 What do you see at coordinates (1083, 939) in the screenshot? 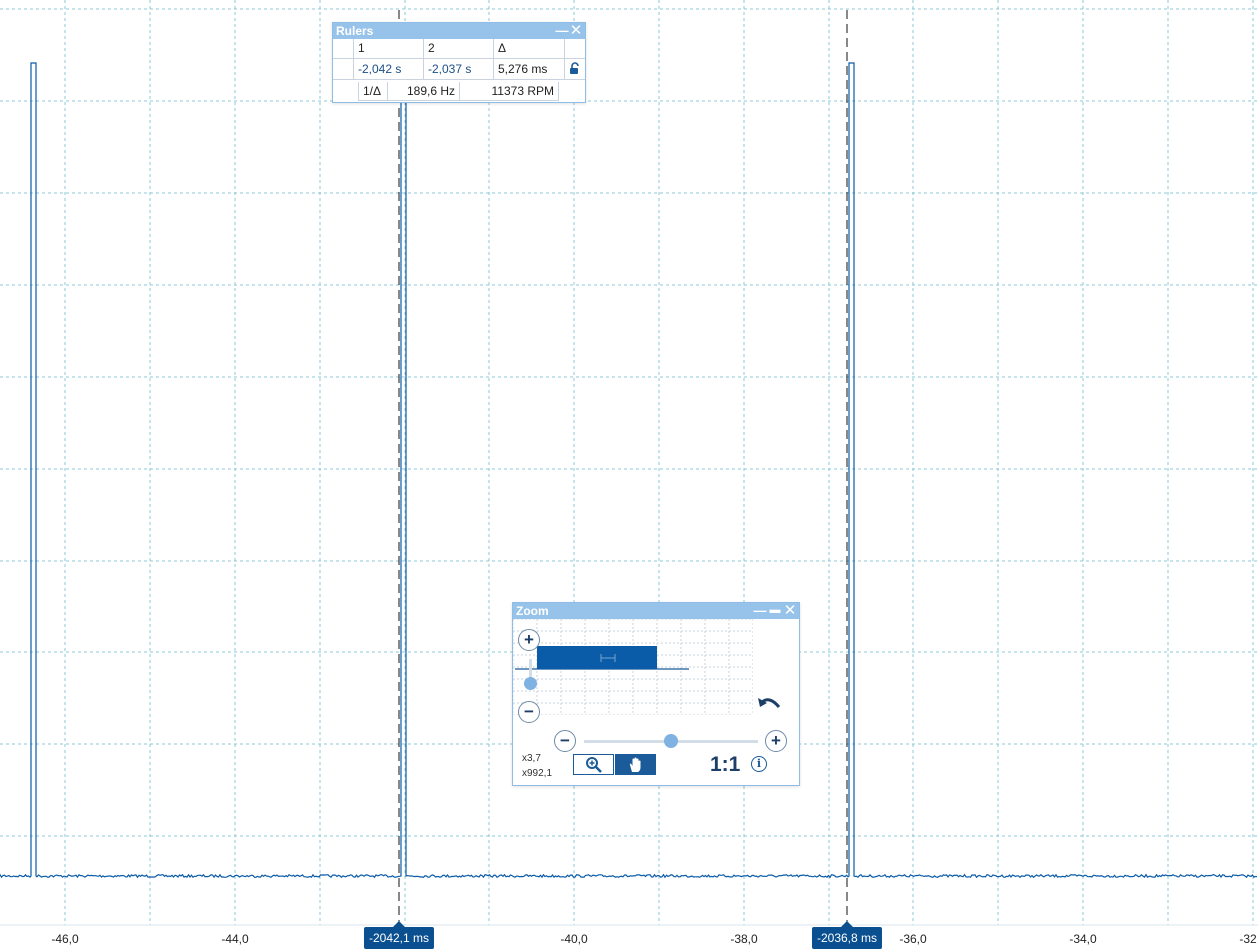
I see `x-tick-label: -34,0` at bounding box center [1083, 939].